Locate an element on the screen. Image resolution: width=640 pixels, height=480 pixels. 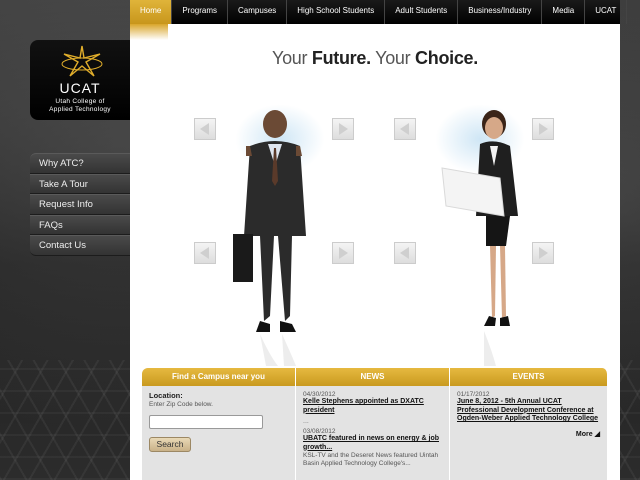
events-heading: EVENTS is located at coordinates (528, 377).